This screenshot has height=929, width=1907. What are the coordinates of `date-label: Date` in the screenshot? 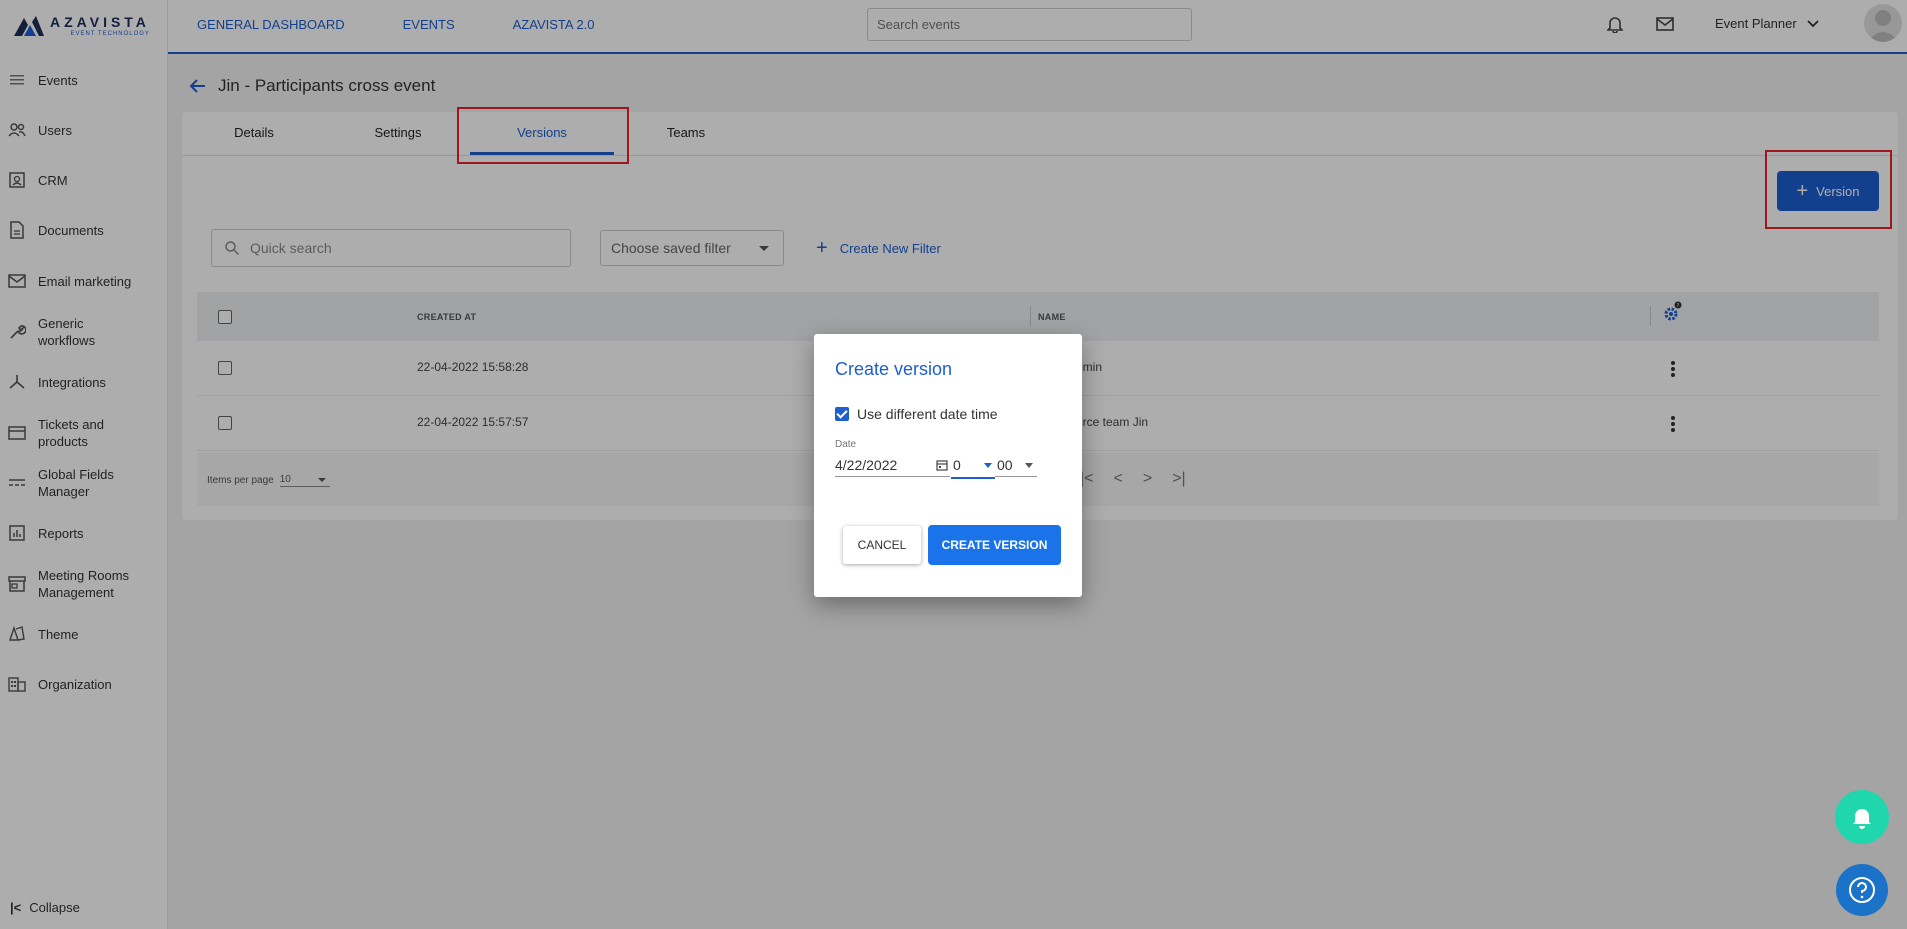 It's located at (846, 444).